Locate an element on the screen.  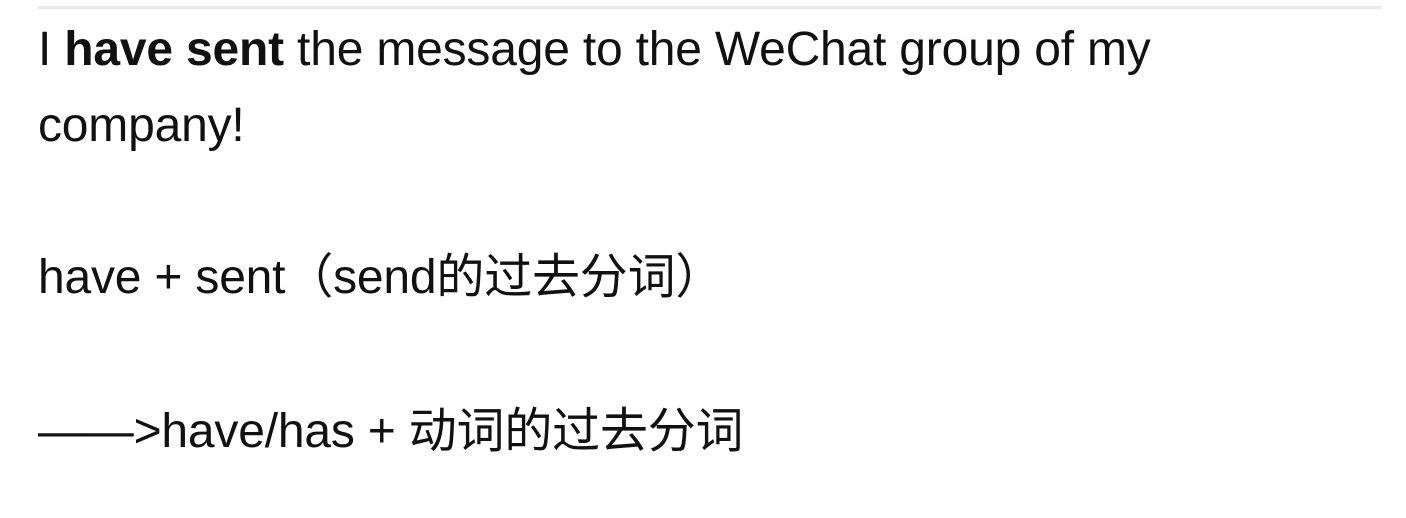
example-sentence-line-2: company! is located at coordinates (141, 126).